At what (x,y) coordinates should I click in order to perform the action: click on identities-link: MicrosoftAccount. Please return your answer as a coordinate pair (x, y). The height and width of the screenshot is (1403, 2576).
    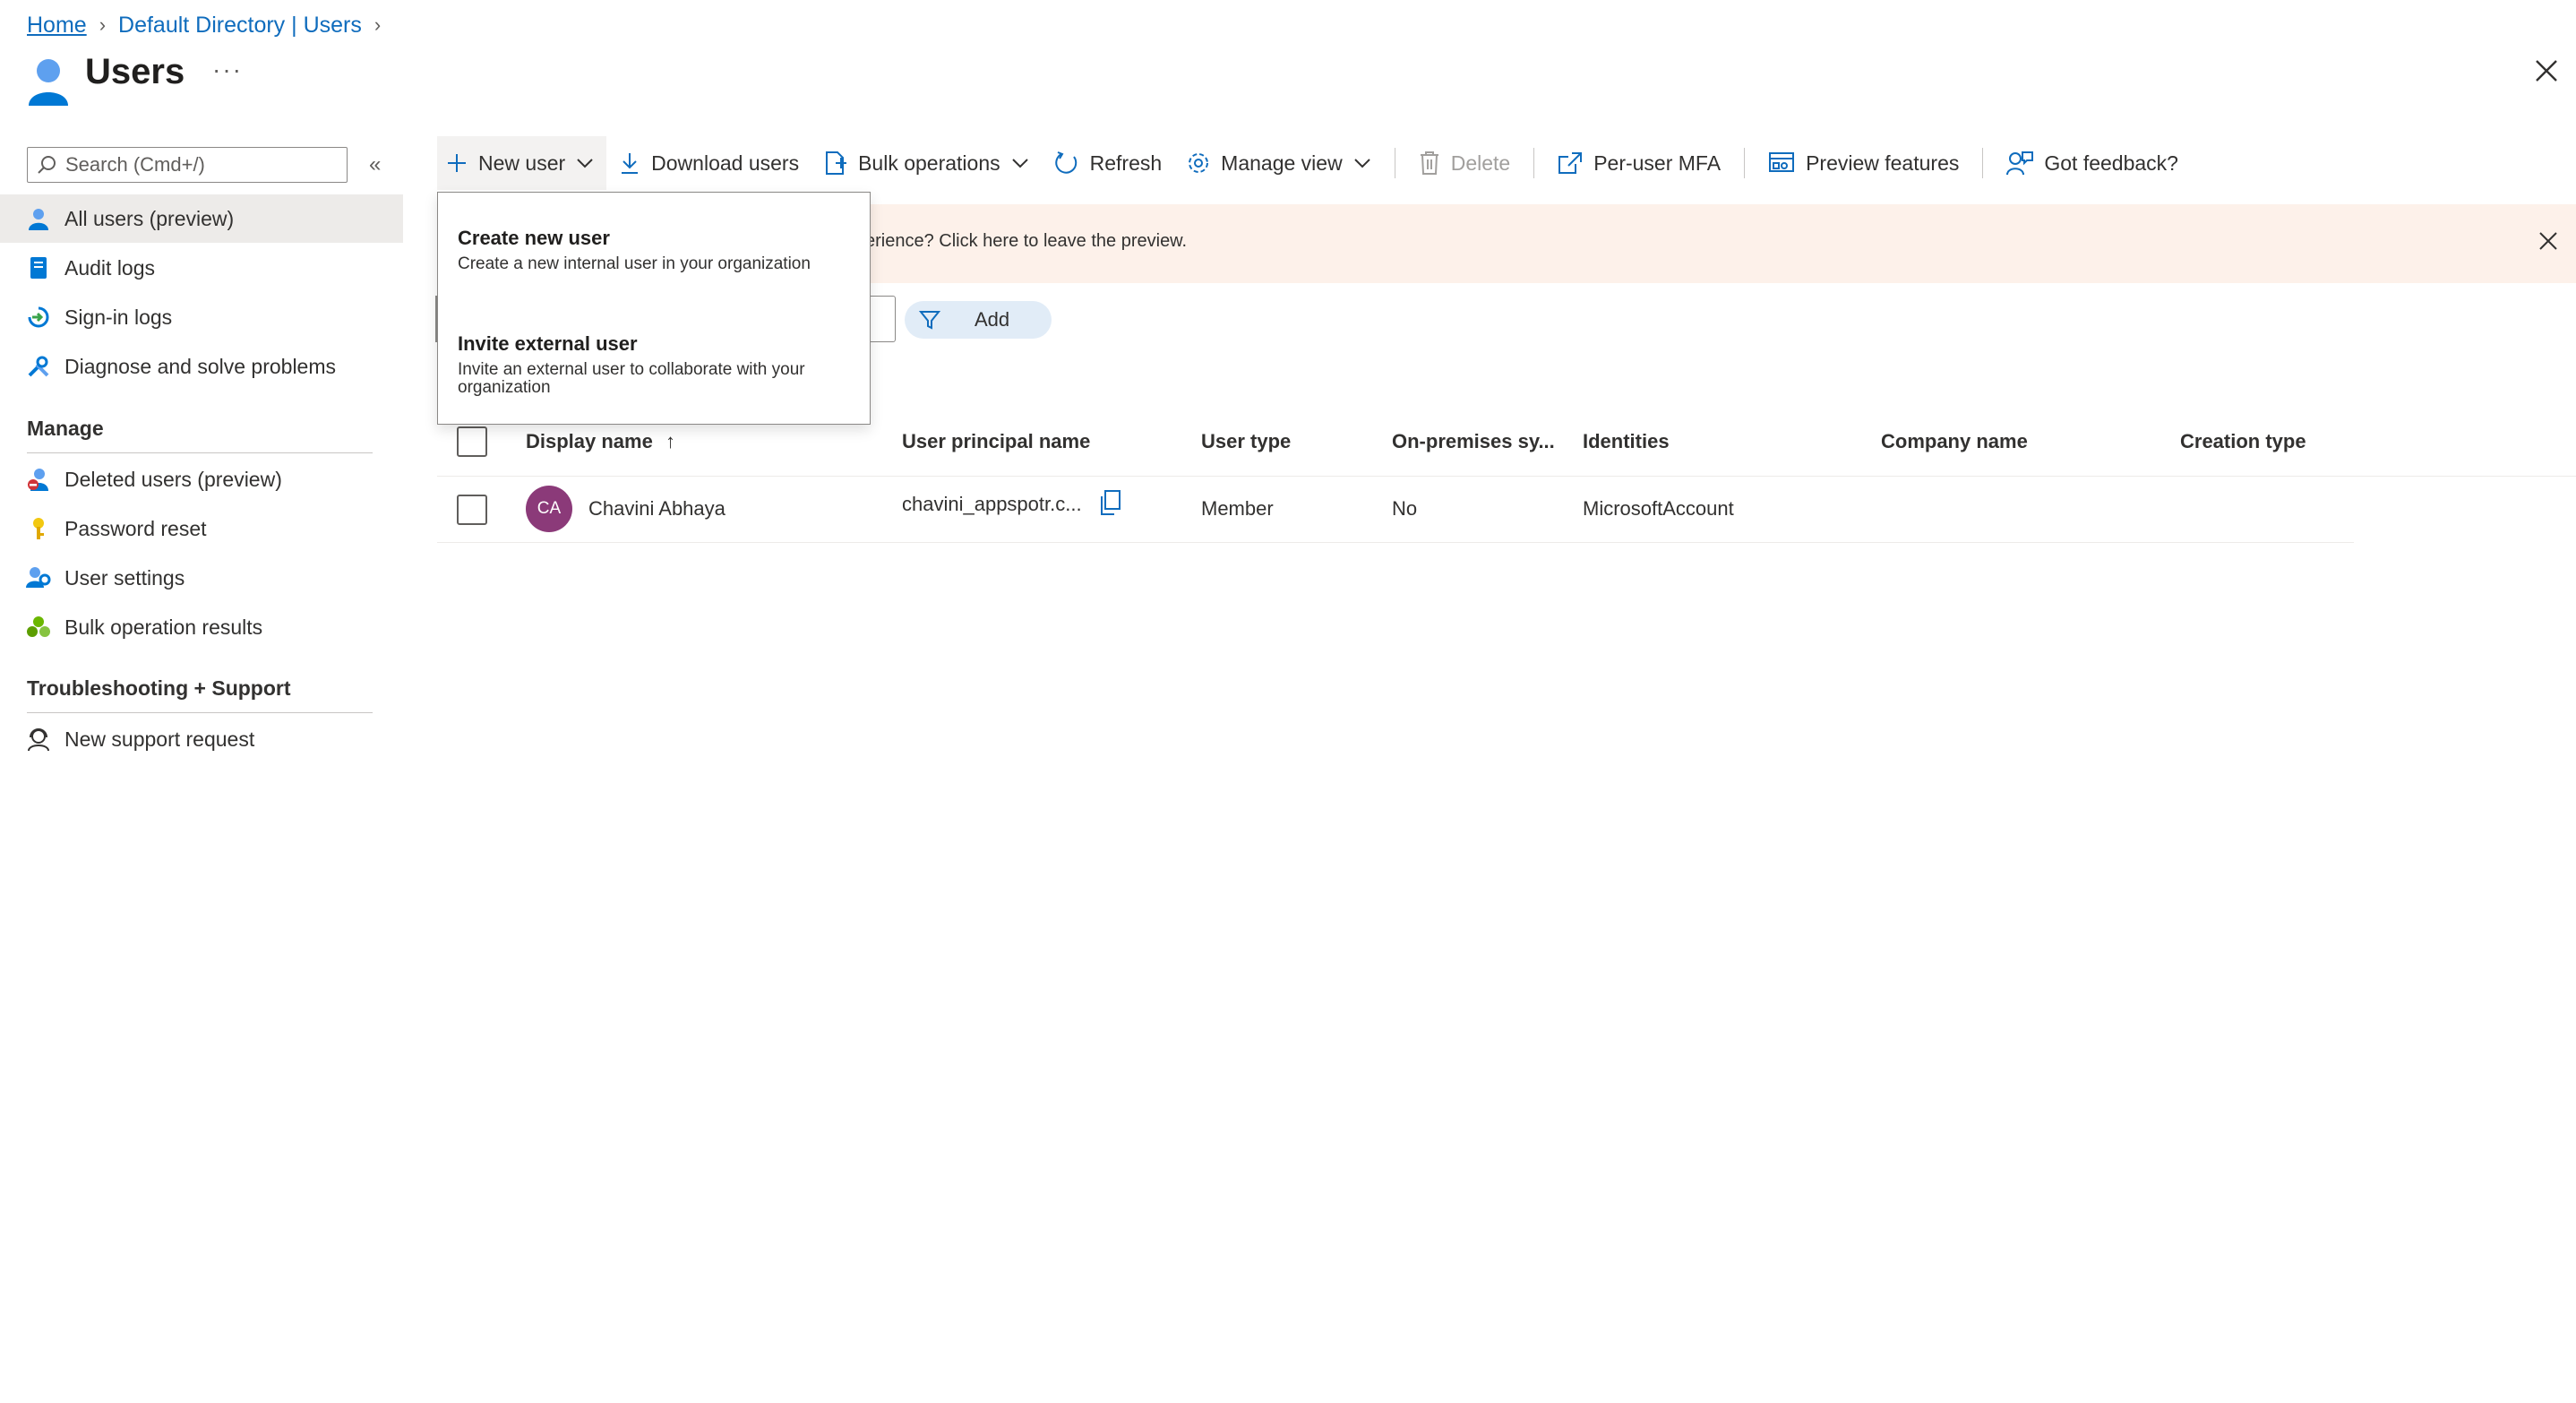
    Looking at the image, I should click on (1658, 509).